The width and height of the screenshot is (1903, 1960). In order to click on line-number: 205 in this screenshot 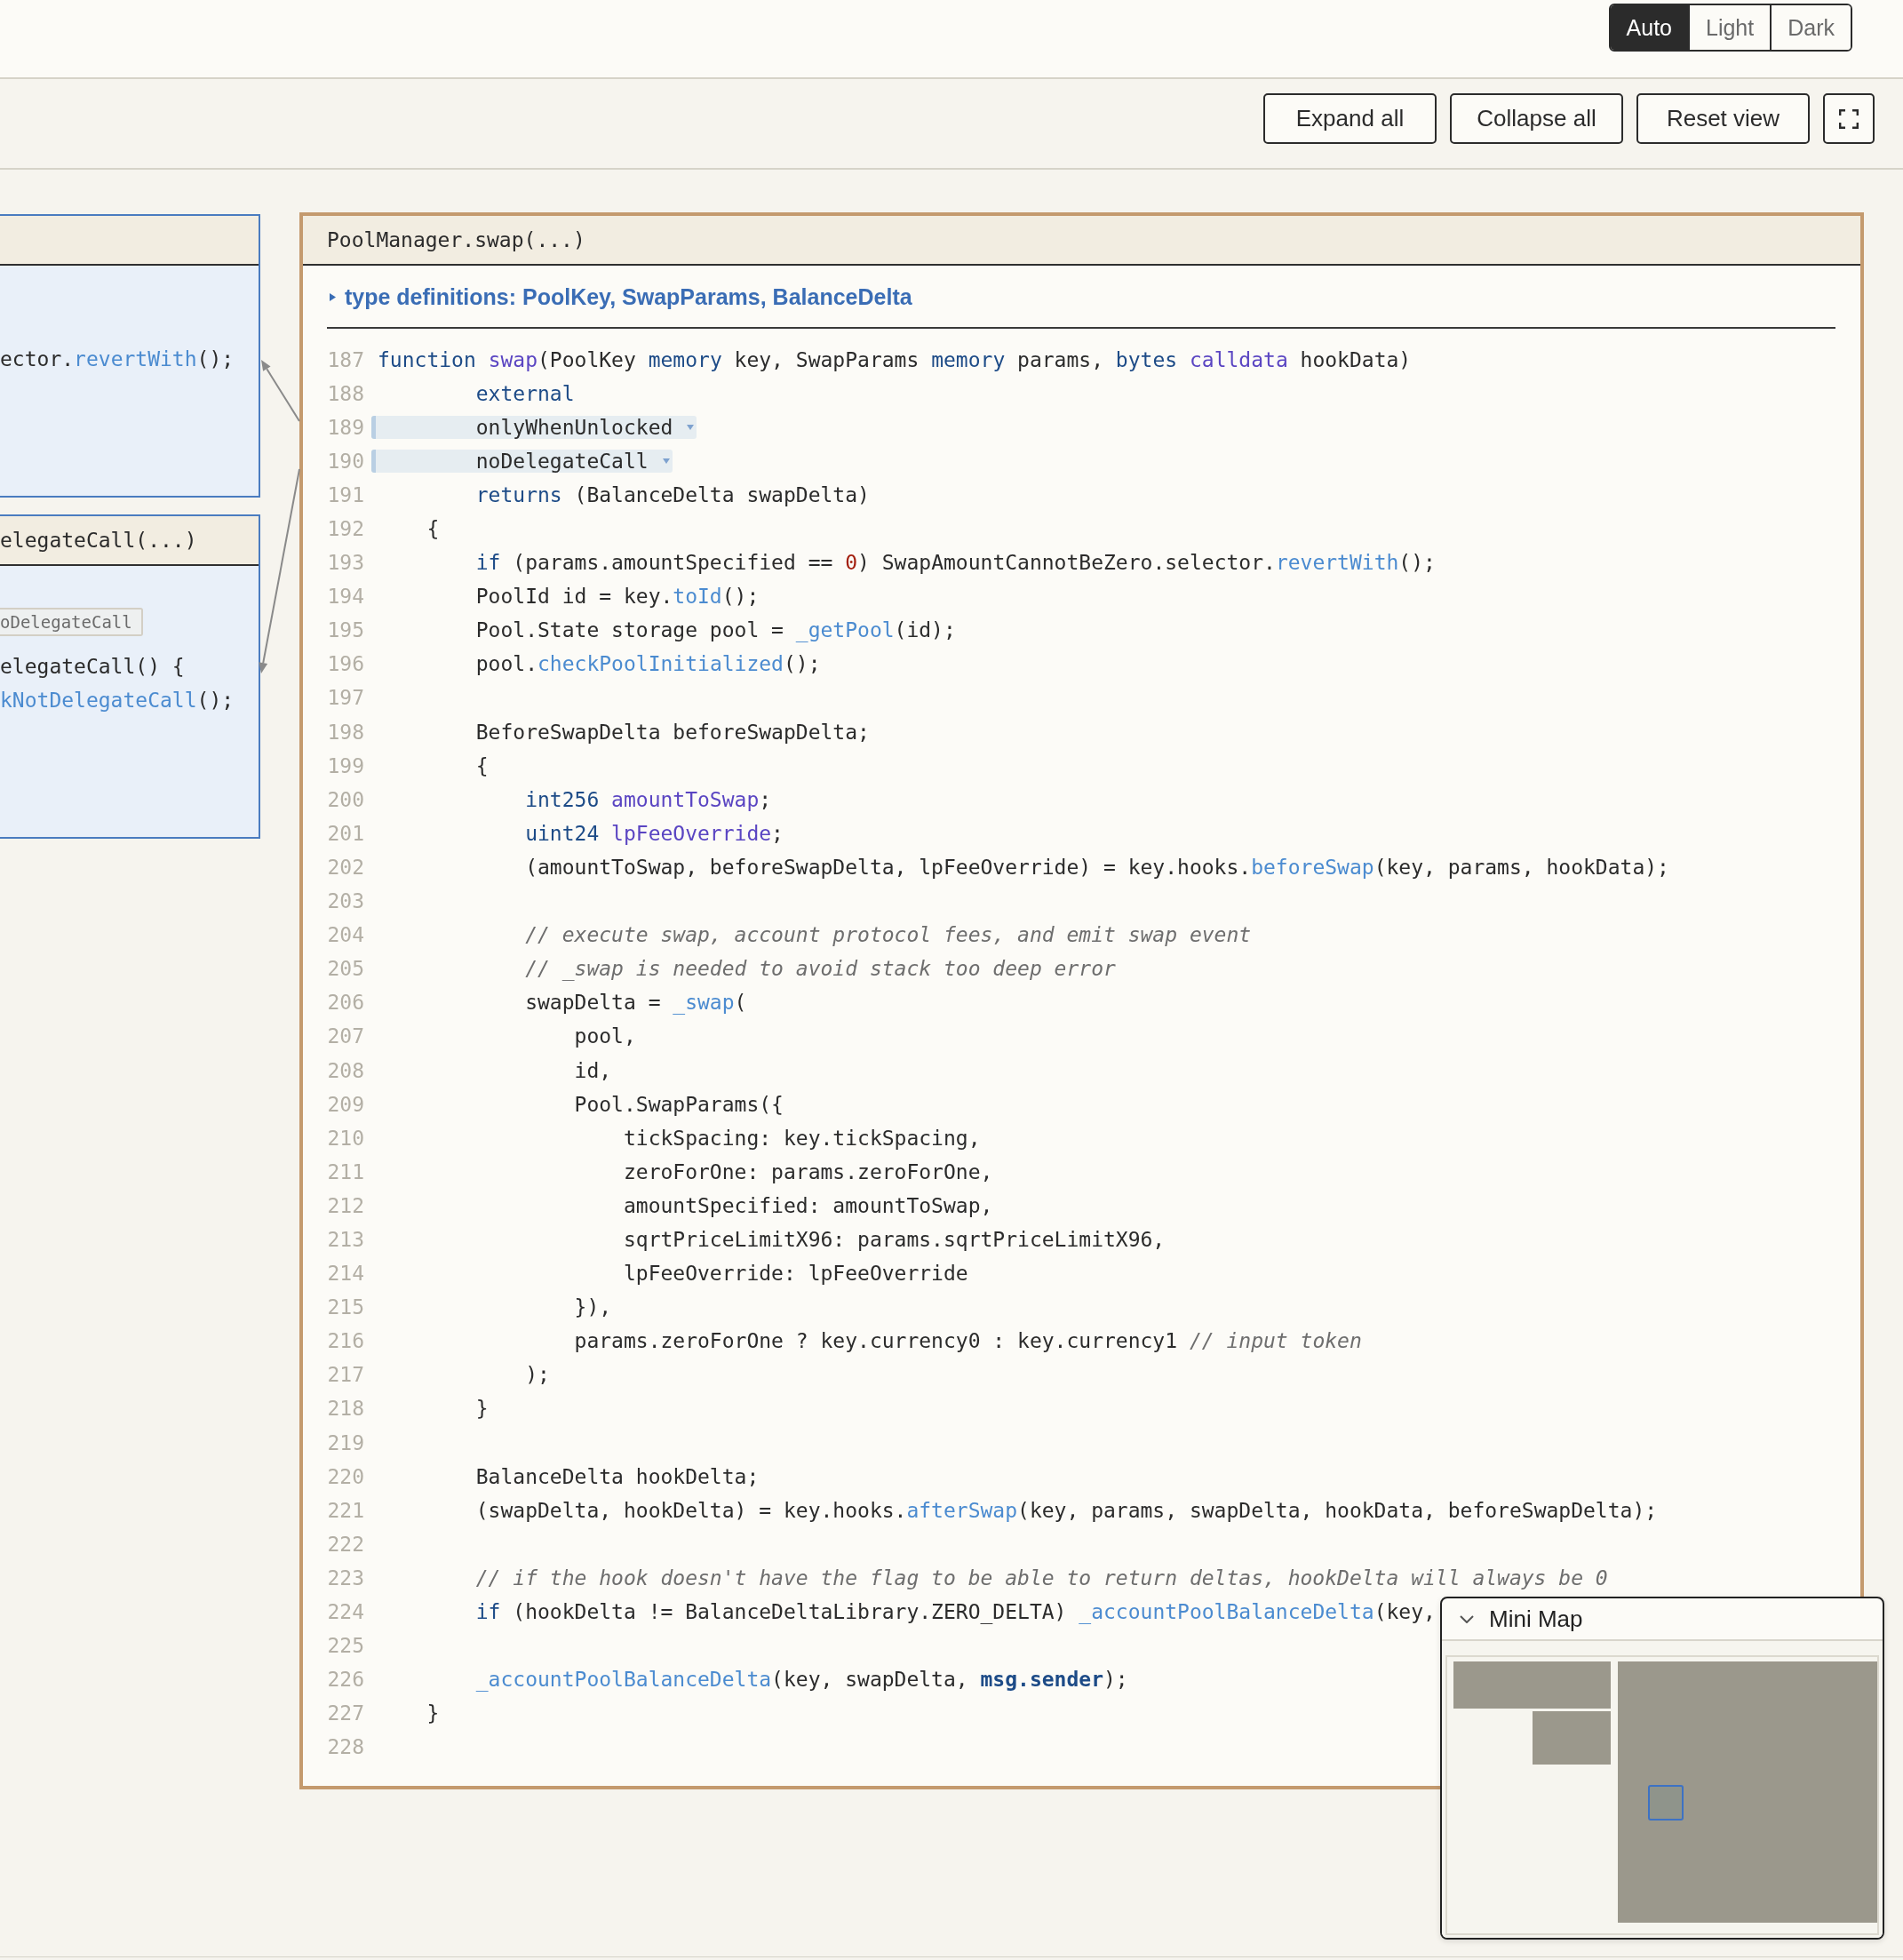, I will do `click(345, 970)`.